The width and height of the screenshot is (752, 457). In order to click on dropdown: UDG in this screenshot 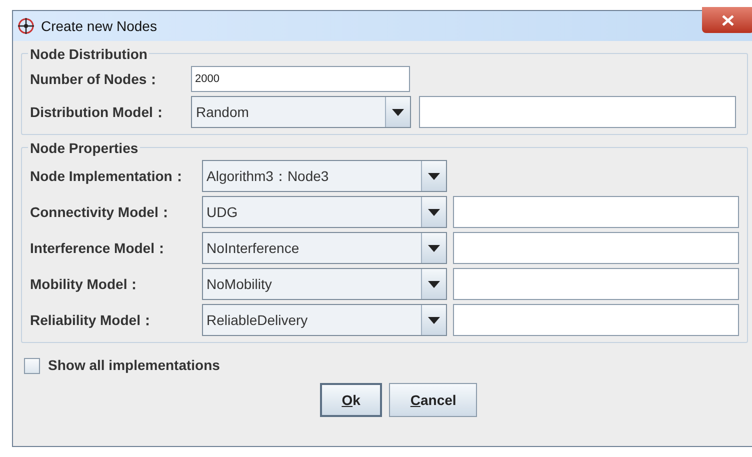, I will do `click(324, 212)`.